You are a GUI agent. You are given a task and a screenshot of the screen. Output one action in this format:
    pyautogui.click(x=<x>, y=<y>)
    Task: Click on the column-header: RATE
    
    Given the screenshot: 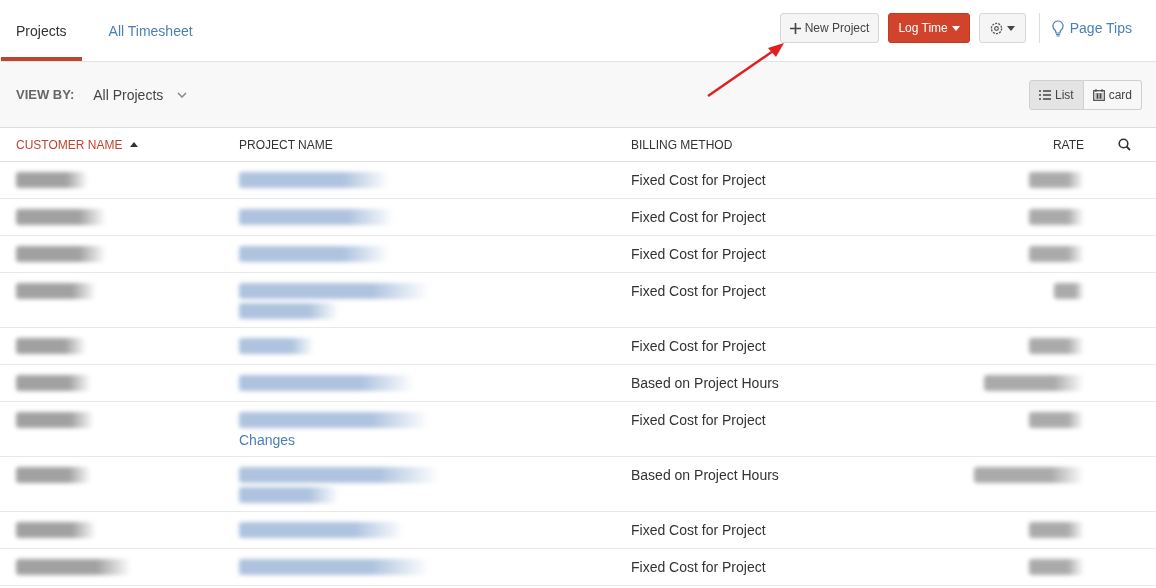 What is the action you would take?
    pyautogui.click(x=1009, y=144)
    